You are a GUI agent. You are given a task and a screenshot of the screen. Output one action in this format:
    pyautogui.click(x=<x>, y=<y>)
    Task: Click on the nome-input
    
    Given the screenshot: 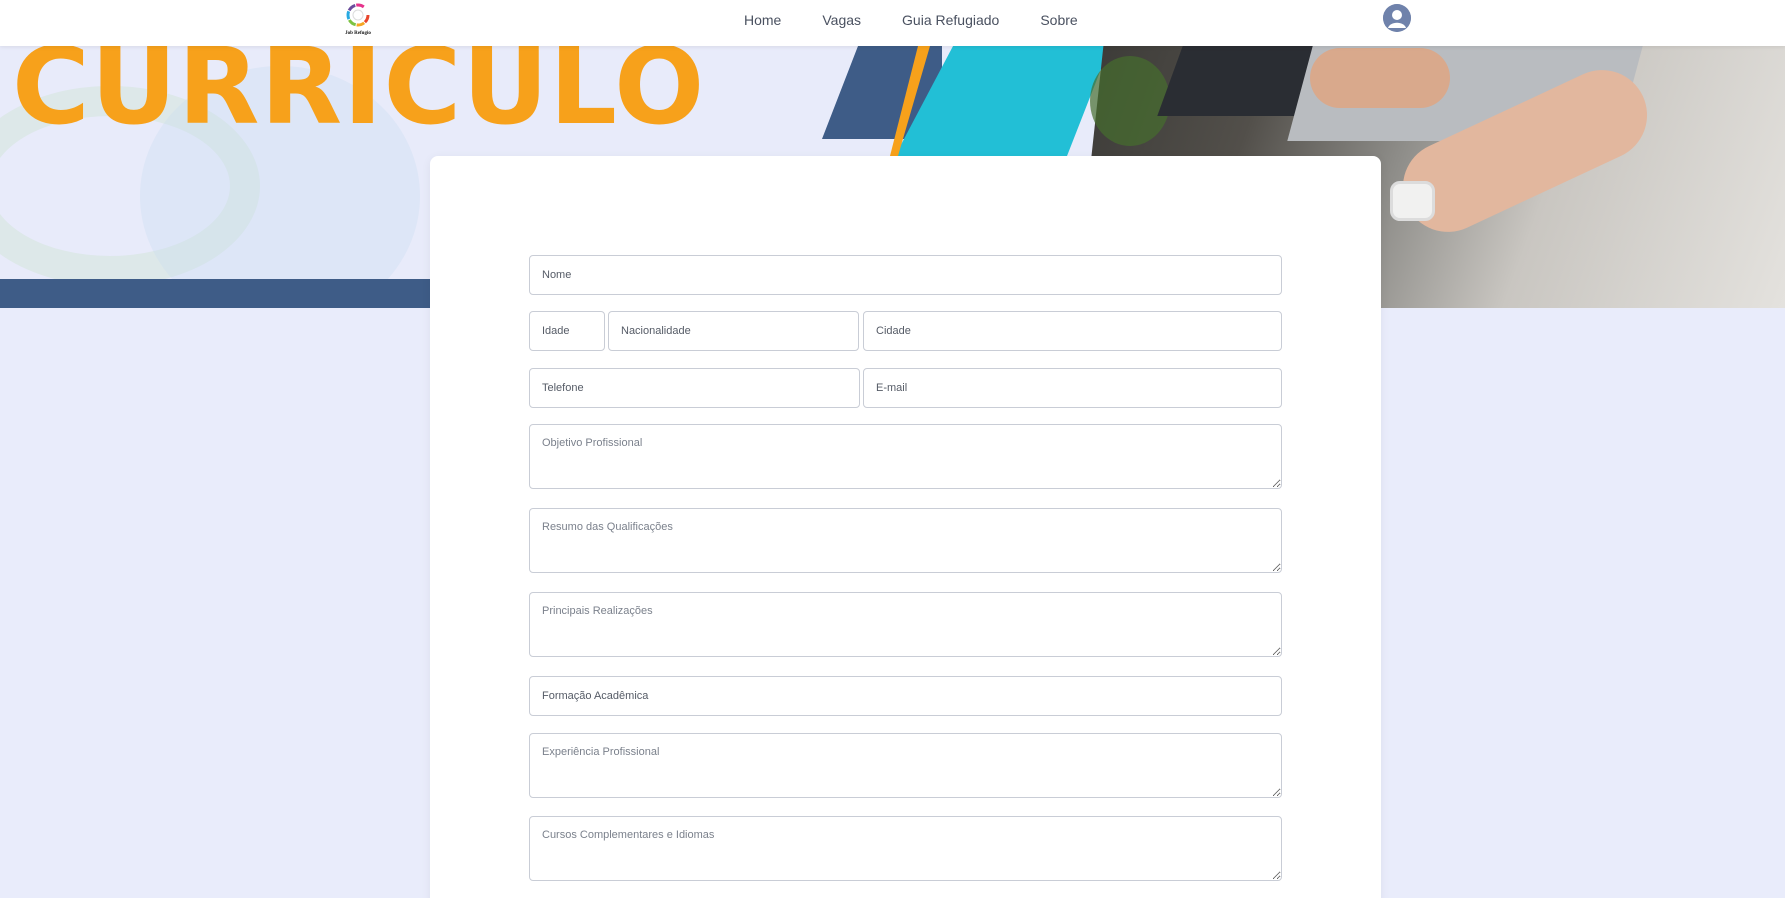 What is the action you would take?
    pyautogui.click(x=905, y=275)
    